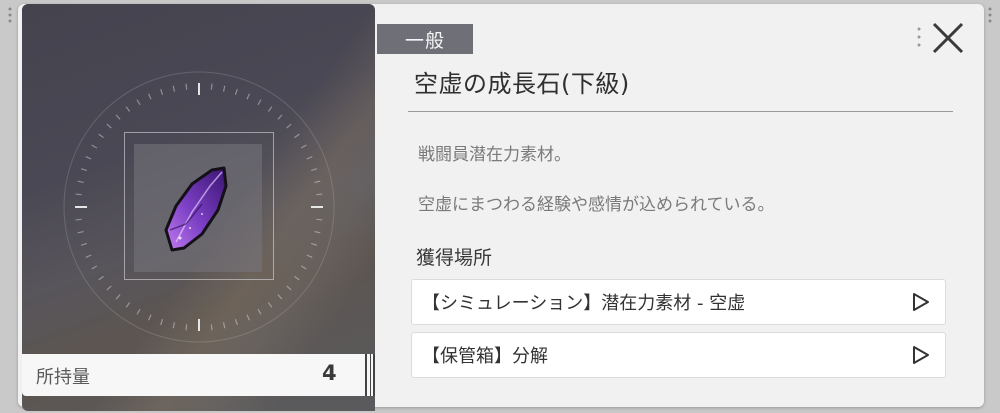 Image resolution: width=1000 pixels, height=413 pixels. Describe the element at coordinates (329, 373) in the screenshot. I see `holdings-count: 4` at that location.